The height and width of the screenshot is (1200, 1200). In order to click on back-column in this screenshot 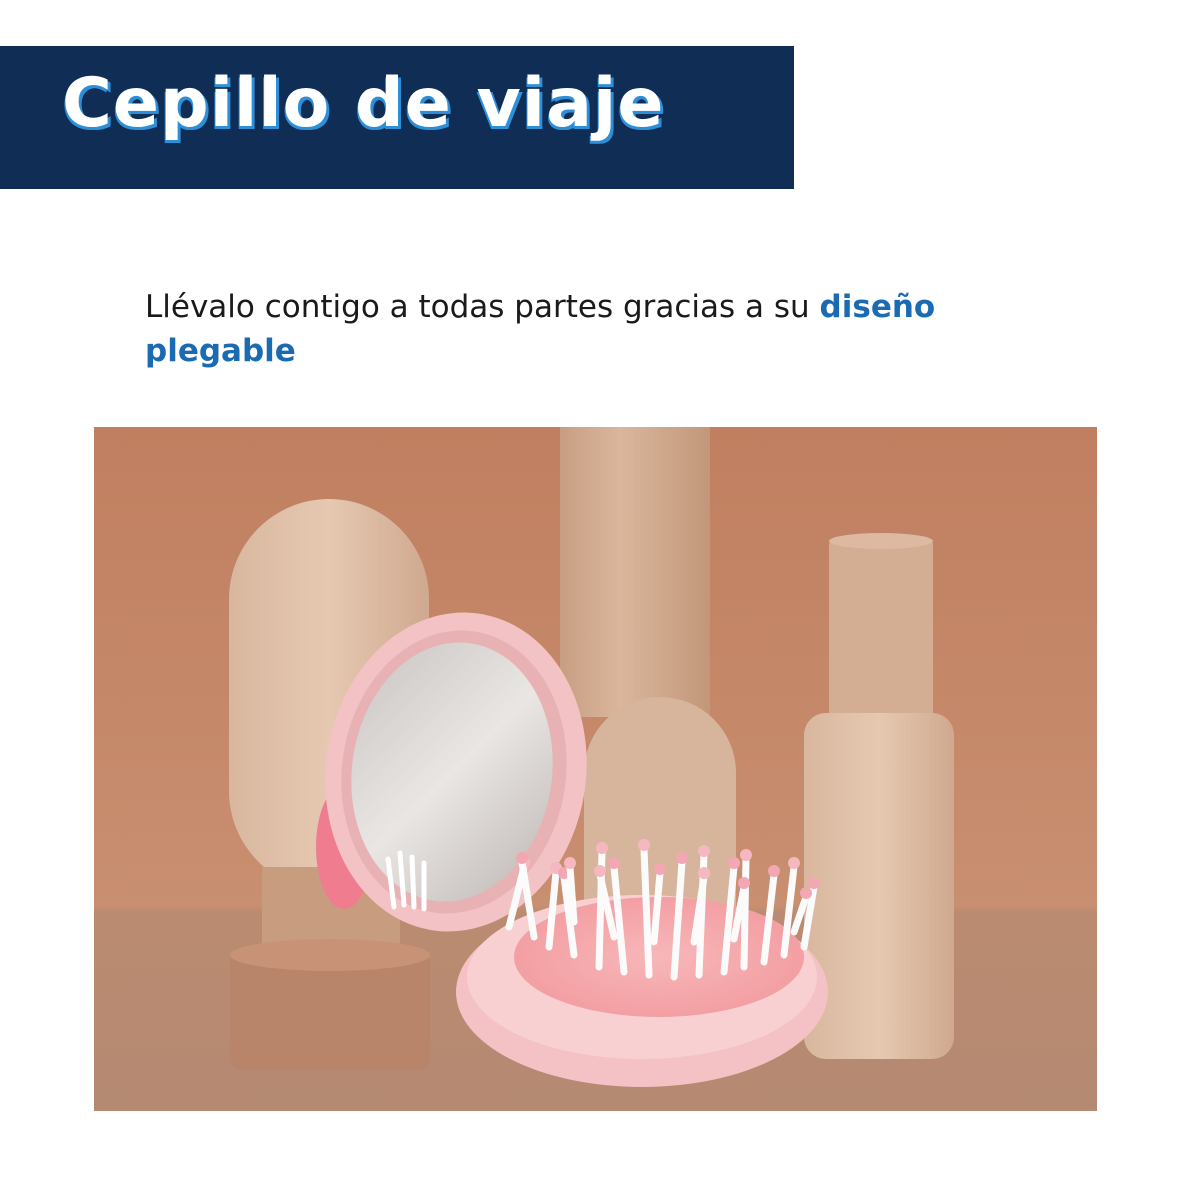, I will do `click(635, 572)`.